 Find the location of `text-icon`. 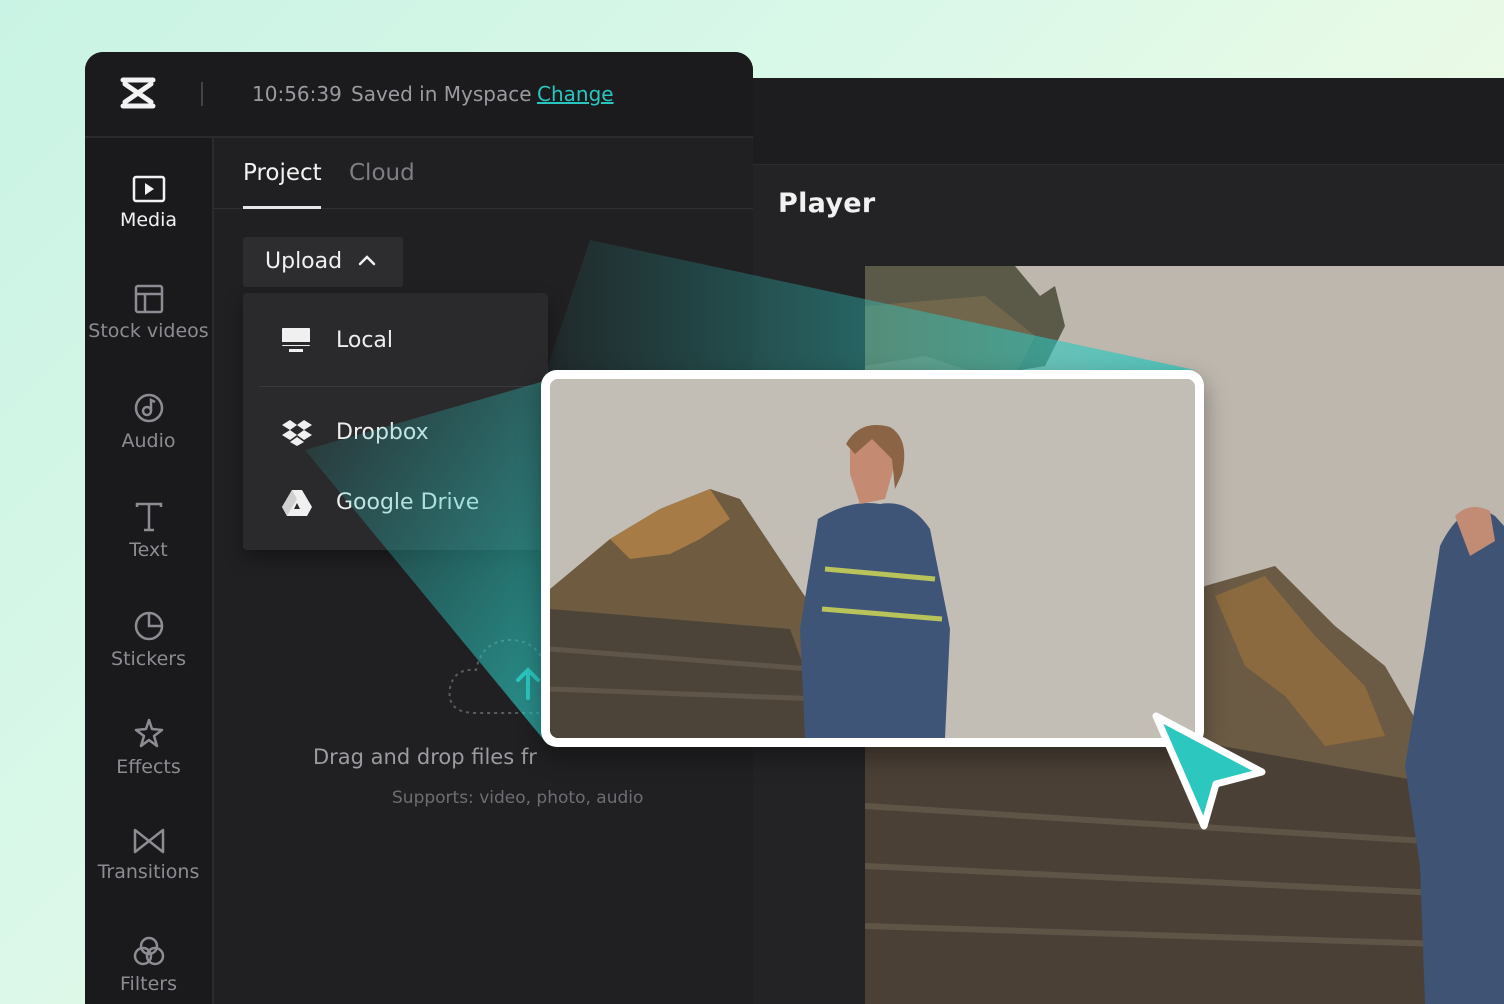

text-icon is located at coordinates (148, 517).